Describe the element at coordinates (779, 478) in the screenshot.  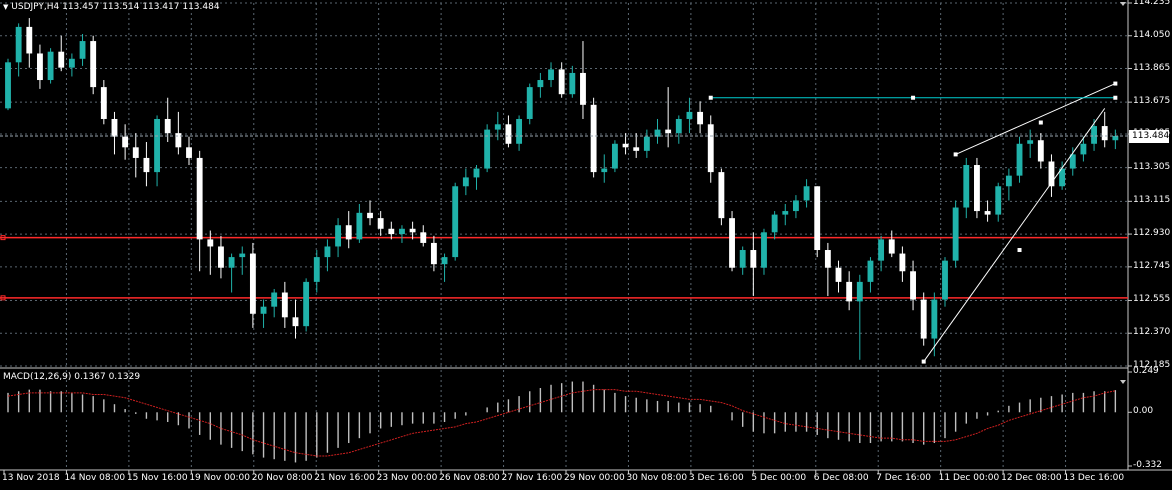
I see `time-tick-label: 5 Dec 00:00` at that location.